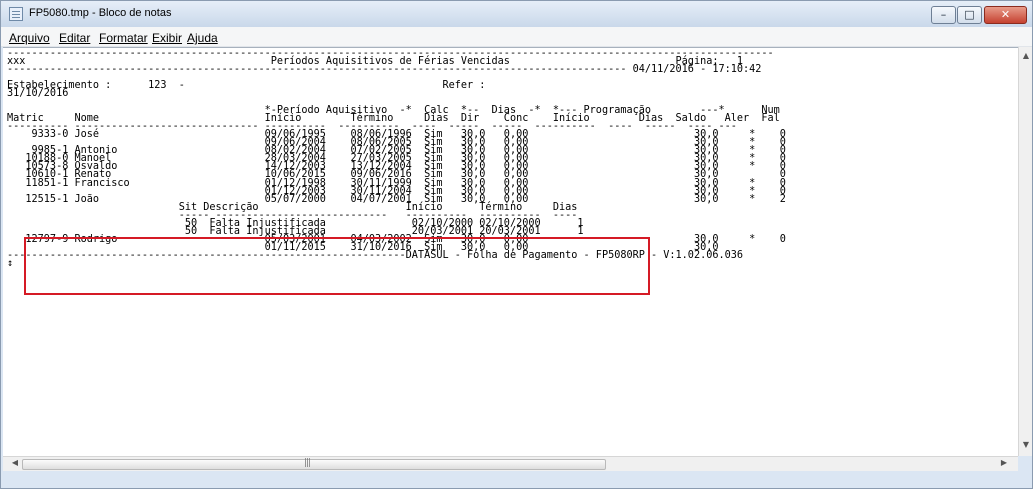 Image resolution: width=1033 pixels, height=489 pixels. Describe the element at coordinates (38, 94) in the screenshot. I see `report-line: 31/10/2016` at that location.